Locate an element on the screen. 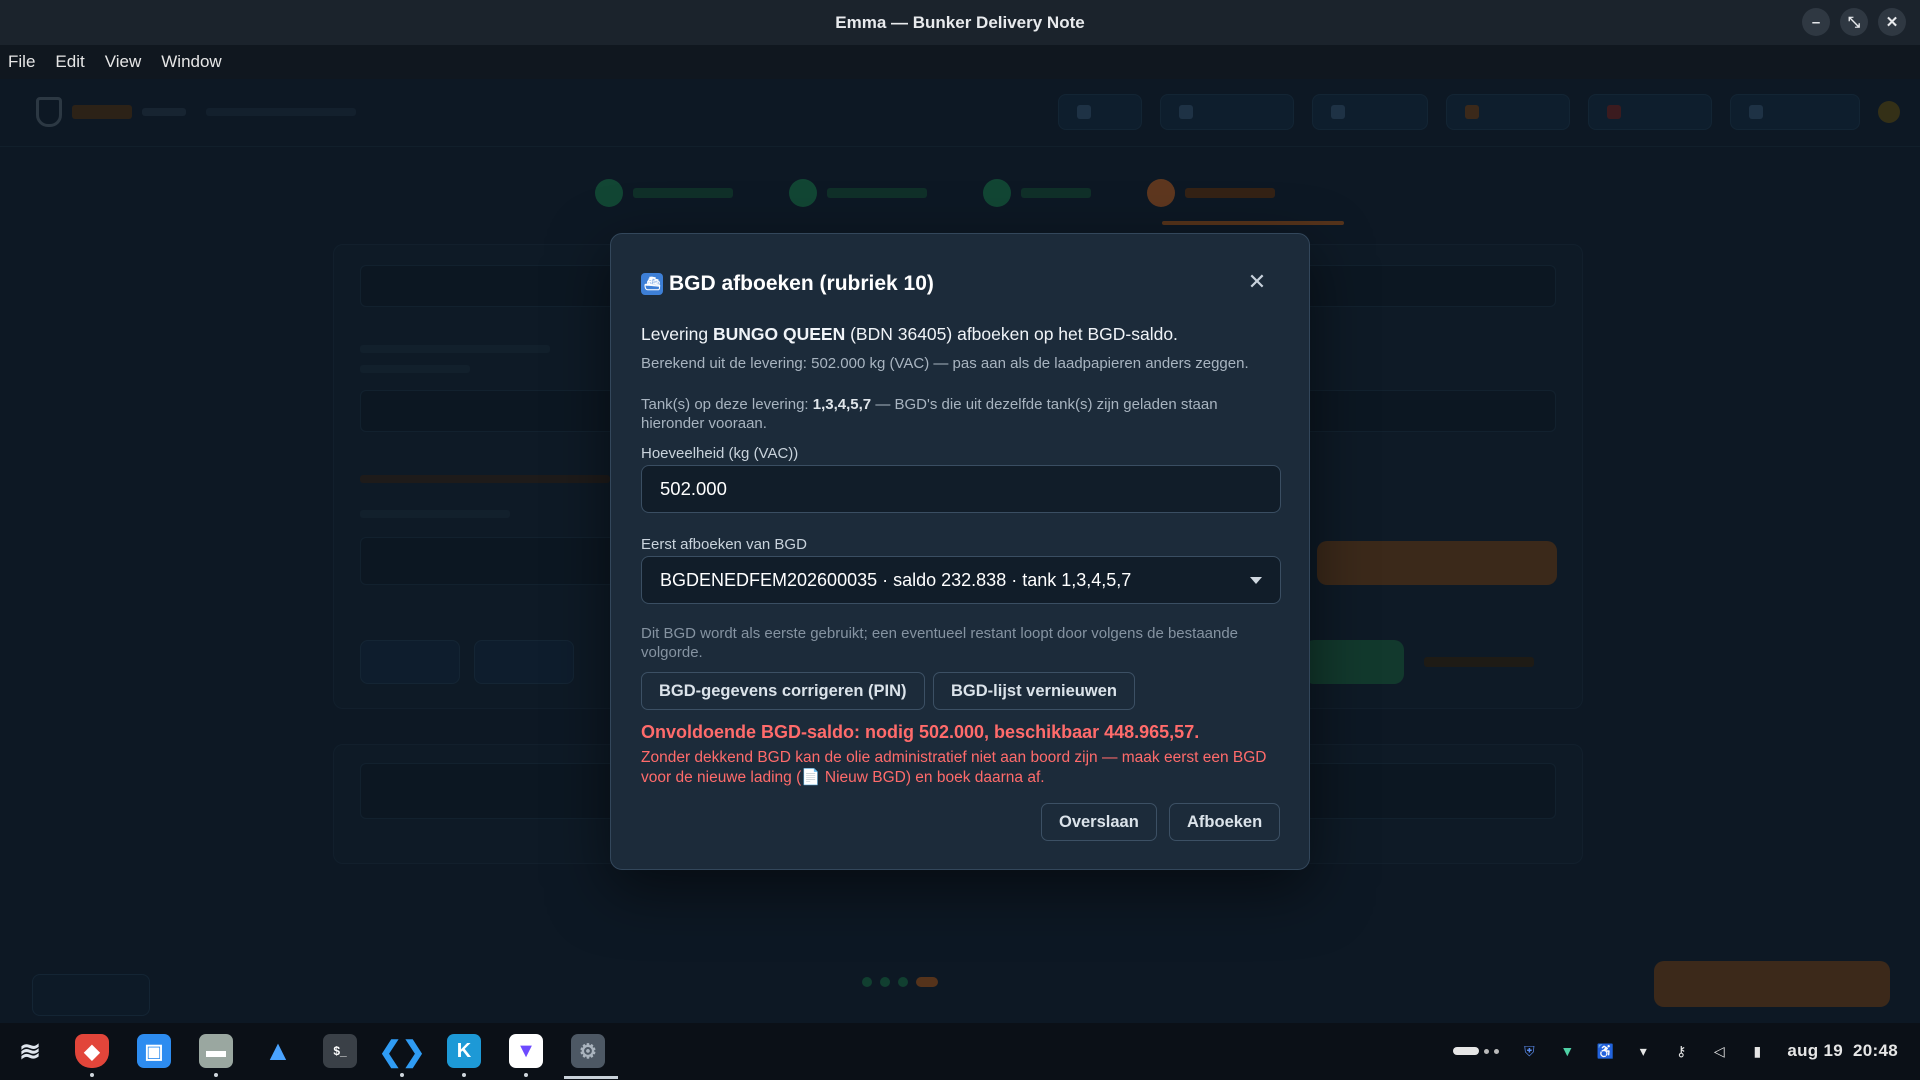 The height and width of the screenshot is (1080, 1920). menubar: File Edit View Window is located at coordinates (960, 62).